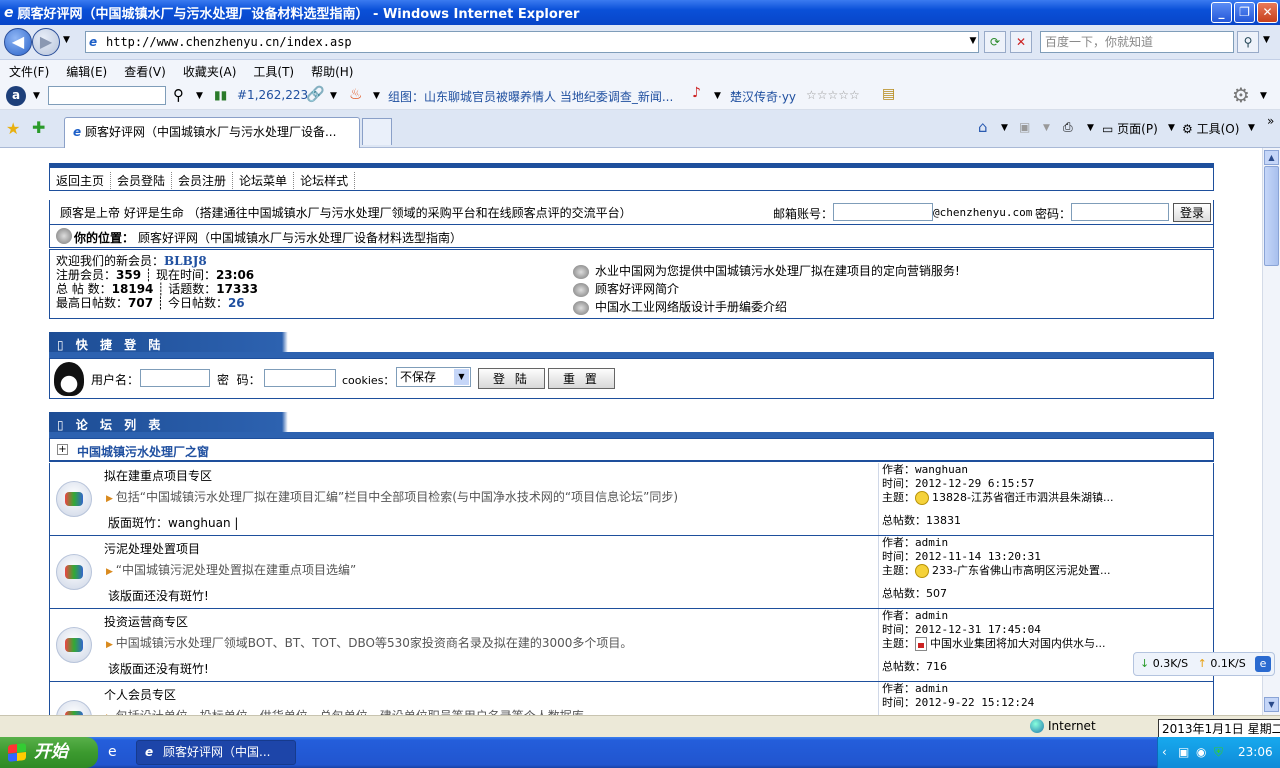 The height and width of the screenshot is (768, 1280). What do you see at coordinates (1024, 127) in the screenshot?
I see `feeds-icon: ▣` at bounding box center [1024, 127].